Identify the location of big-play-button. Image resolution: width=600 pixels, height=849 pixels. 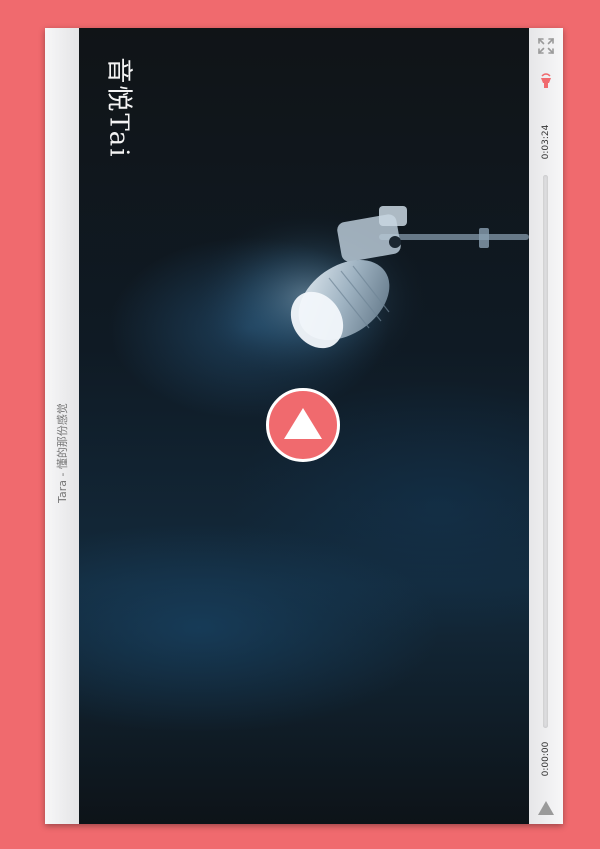
(303, 425).